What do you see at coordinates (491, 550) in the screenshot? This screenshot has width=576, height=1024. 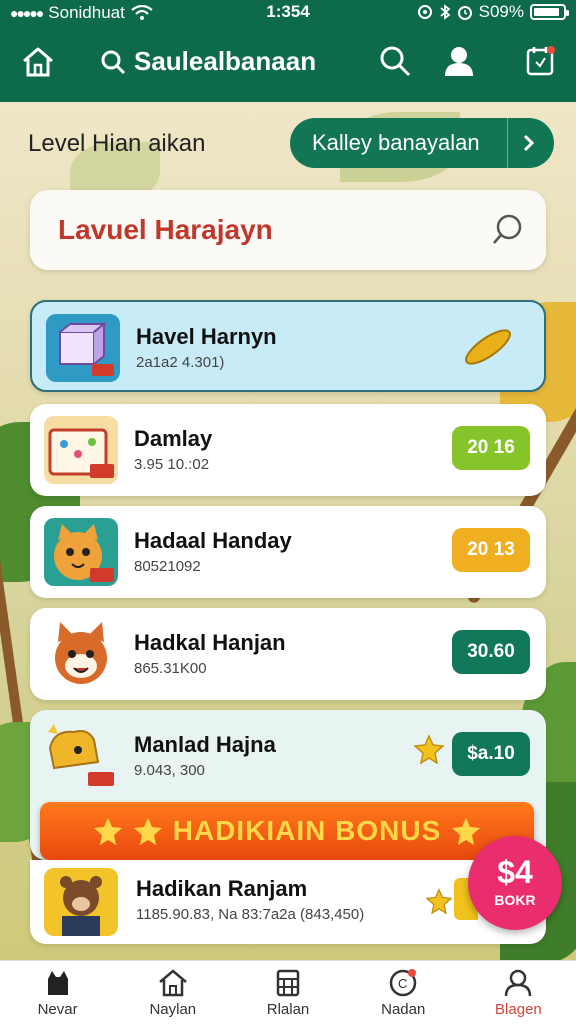 I see `value-badge: 20 13` at bounding box center [491, 550].